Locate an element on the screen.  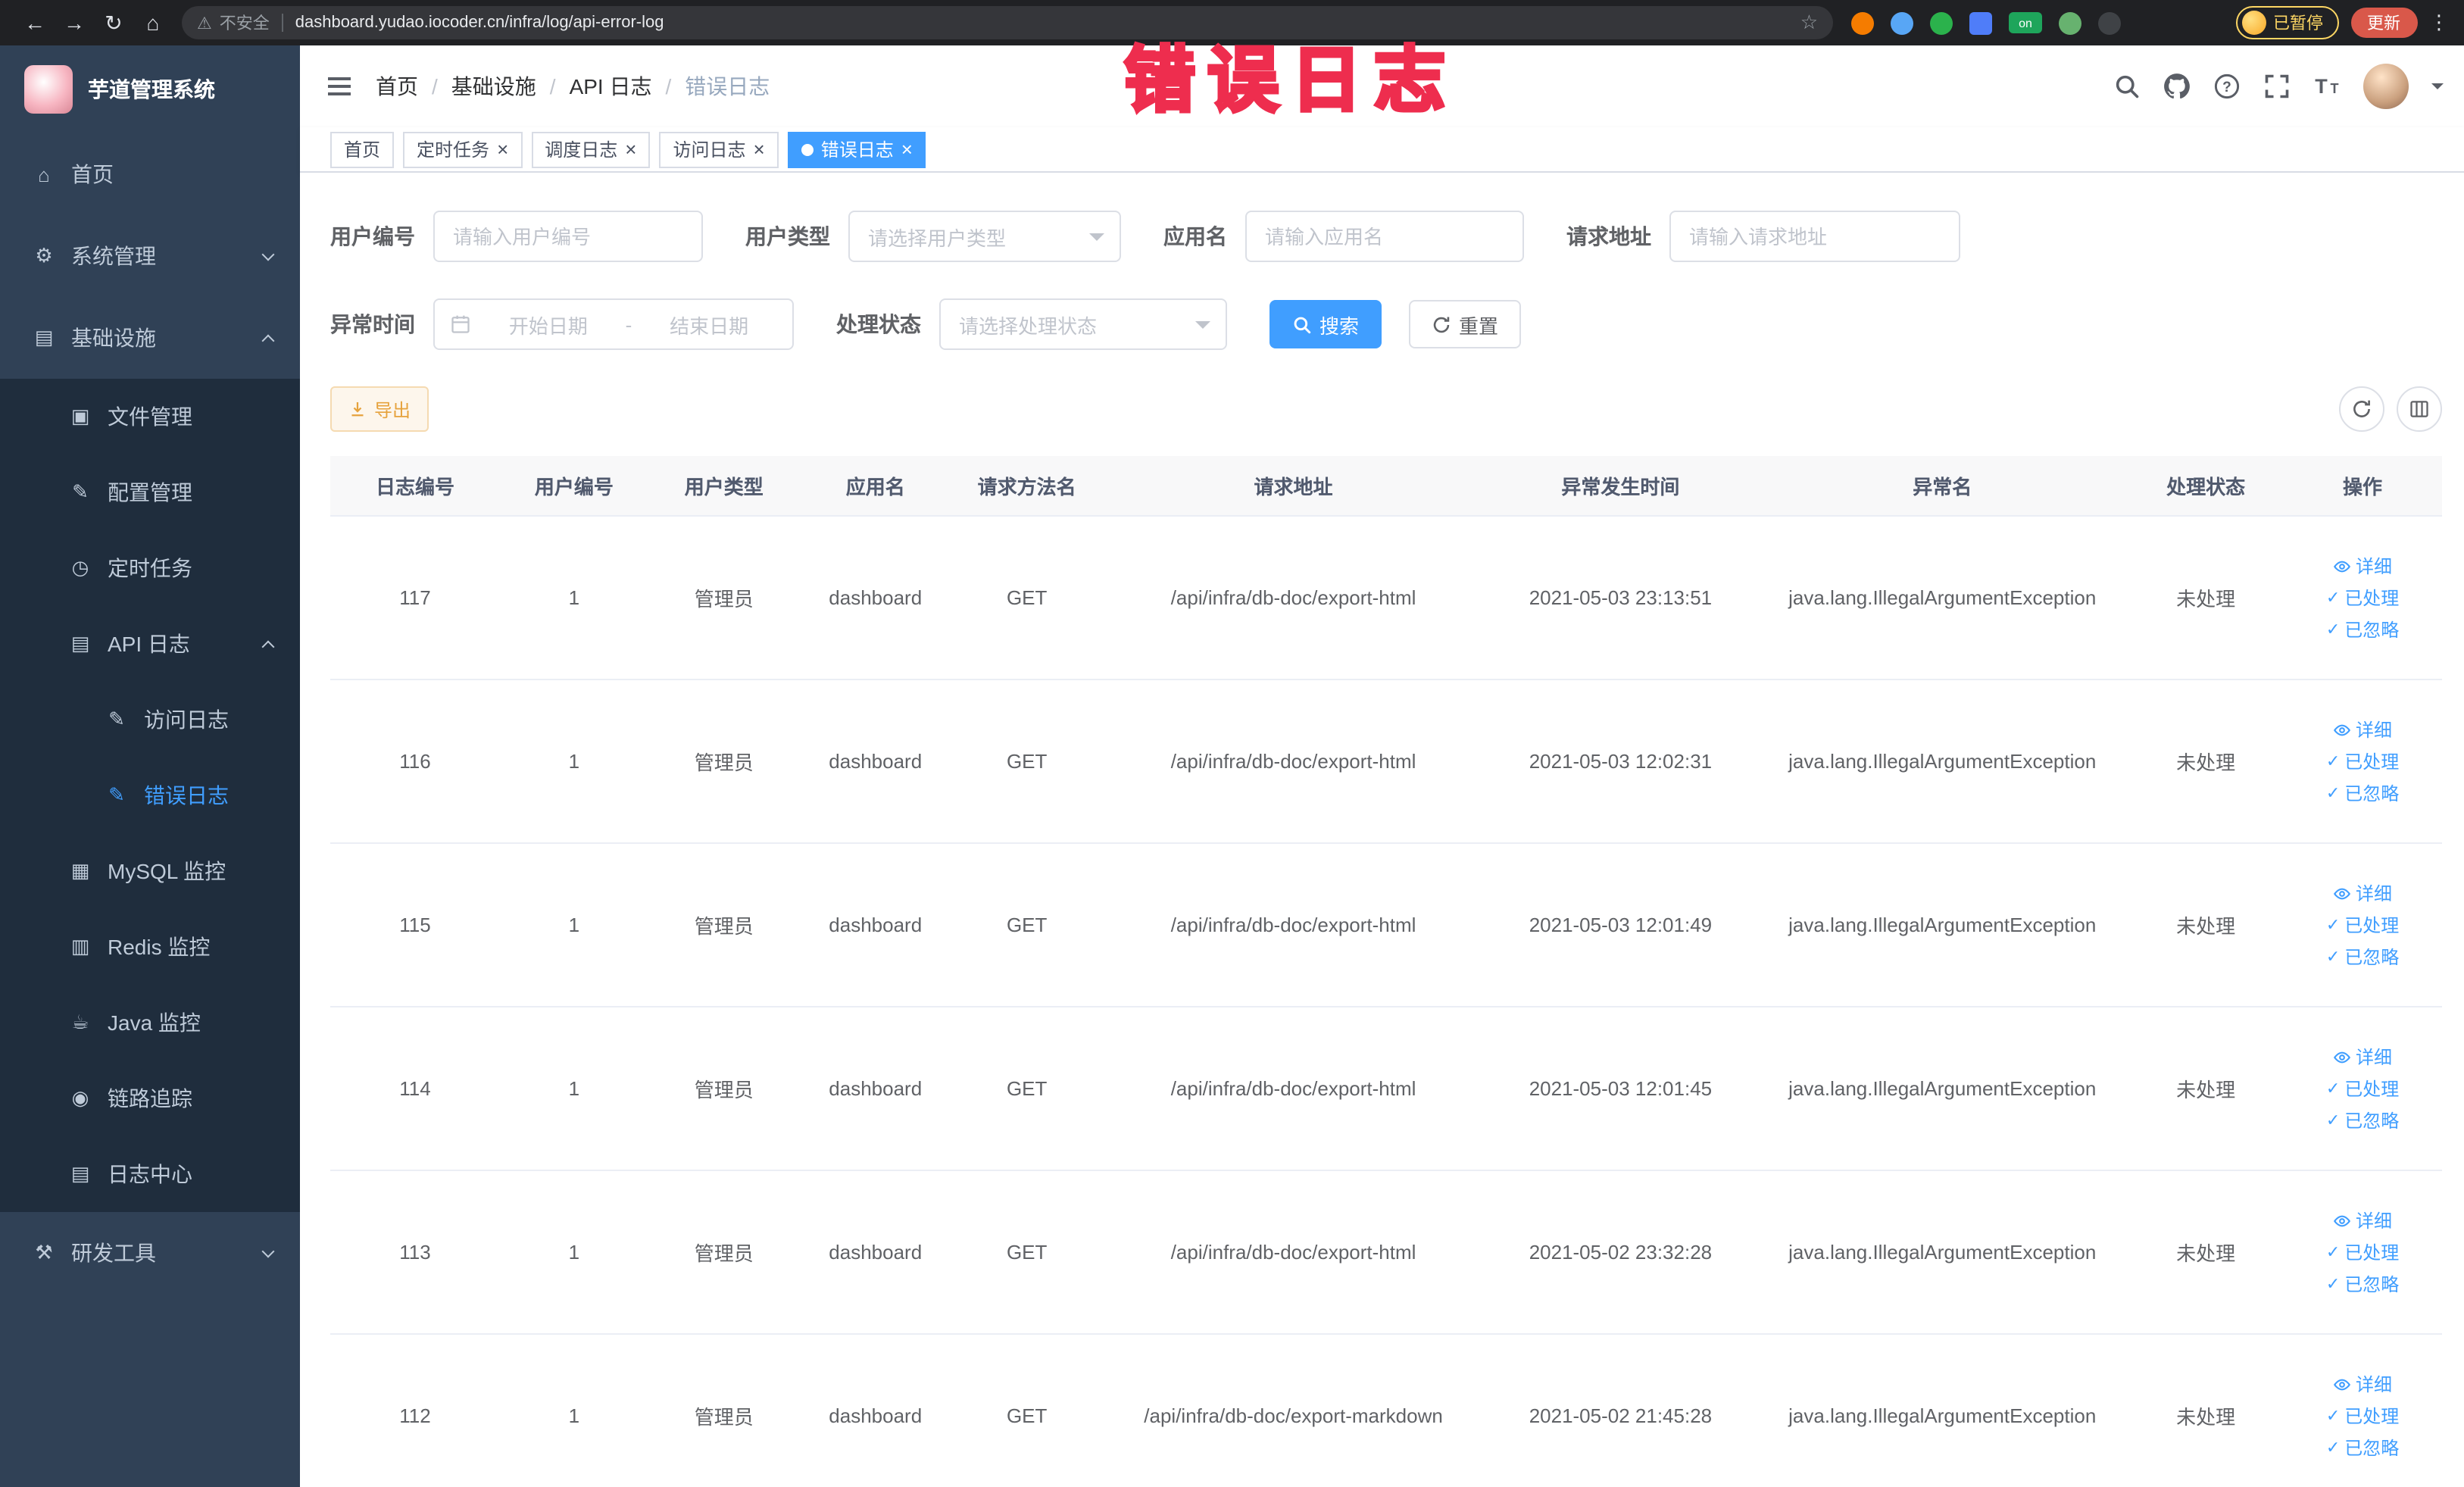
cell-id: 112 is located at coordinates (415, 1415).